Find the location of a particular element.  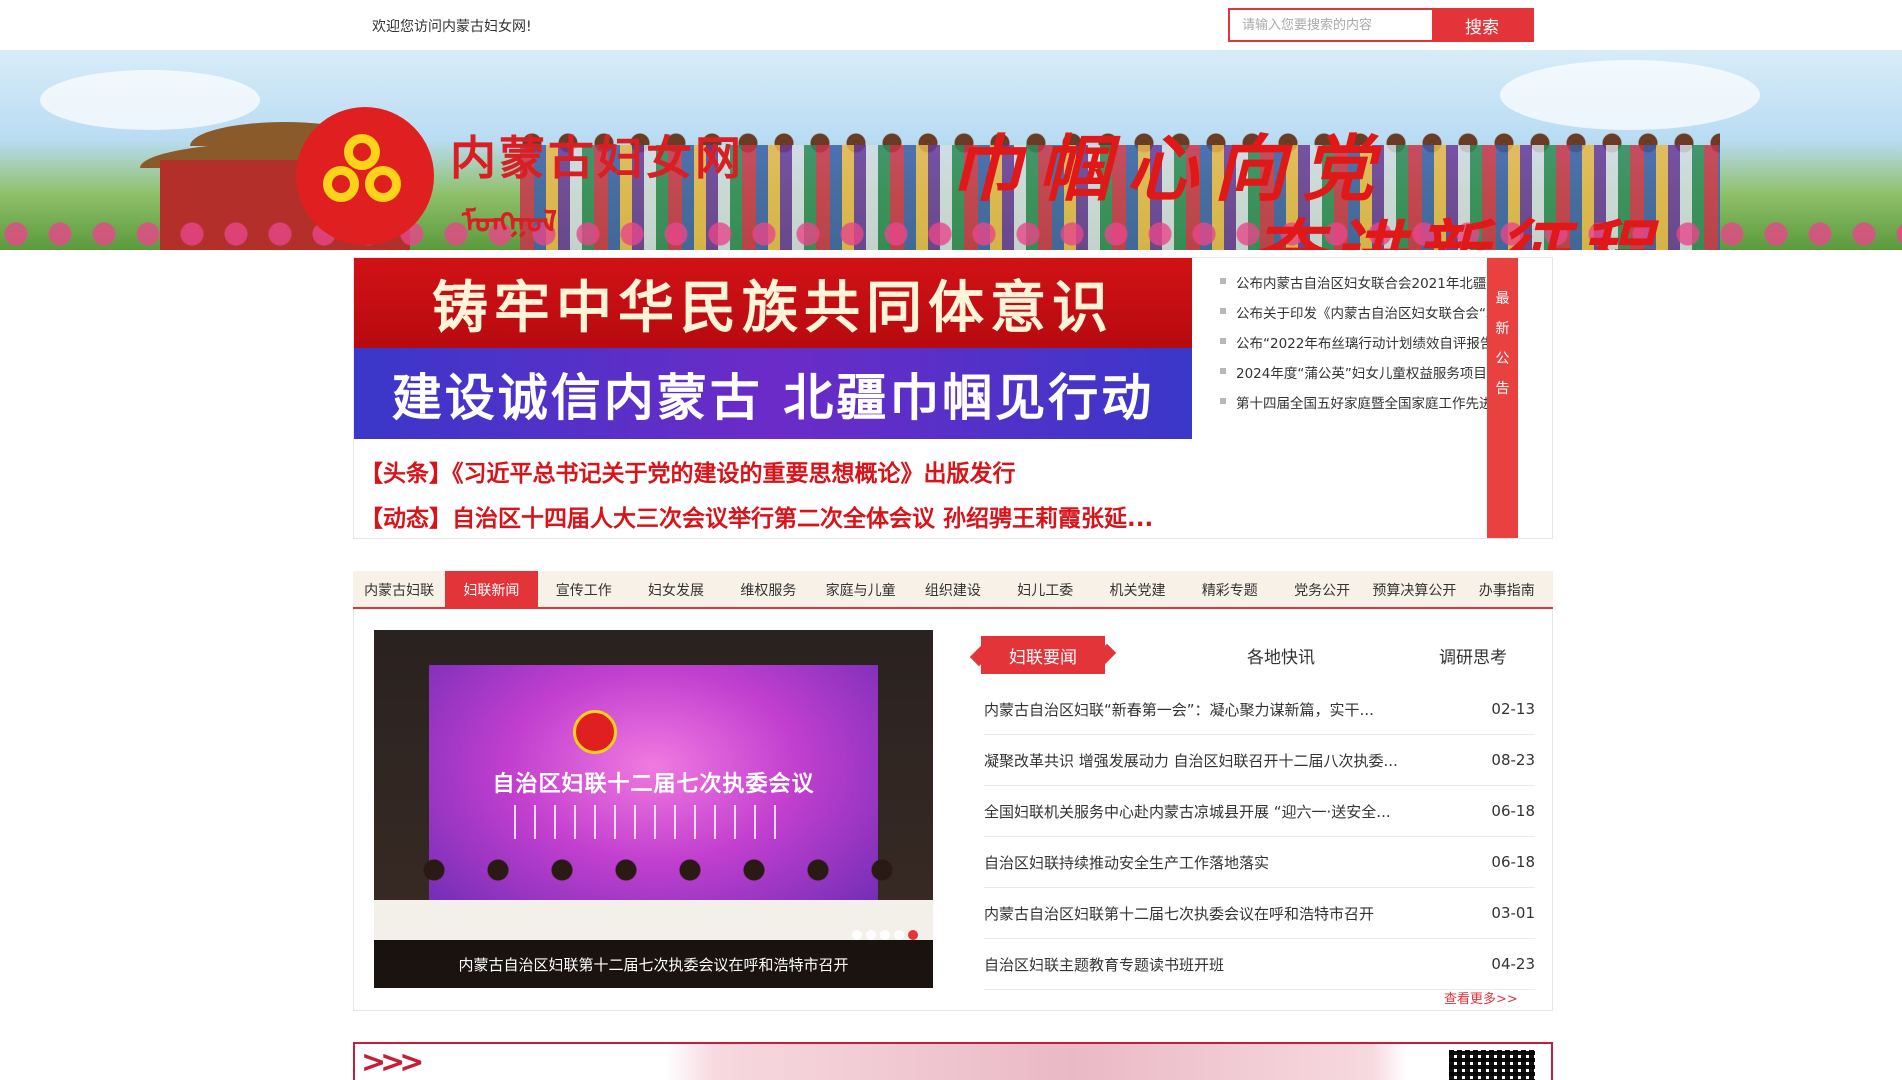

nav-item: 妇女发展 is located at coordinates (676, 590).